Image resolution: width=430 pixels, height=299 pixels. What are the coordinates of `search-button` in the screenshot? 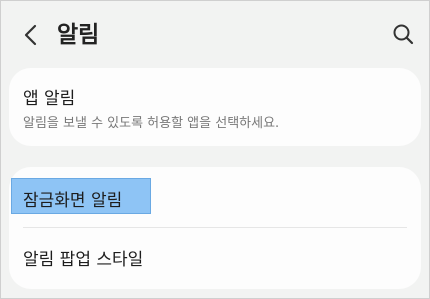 It's located at (403, 34).